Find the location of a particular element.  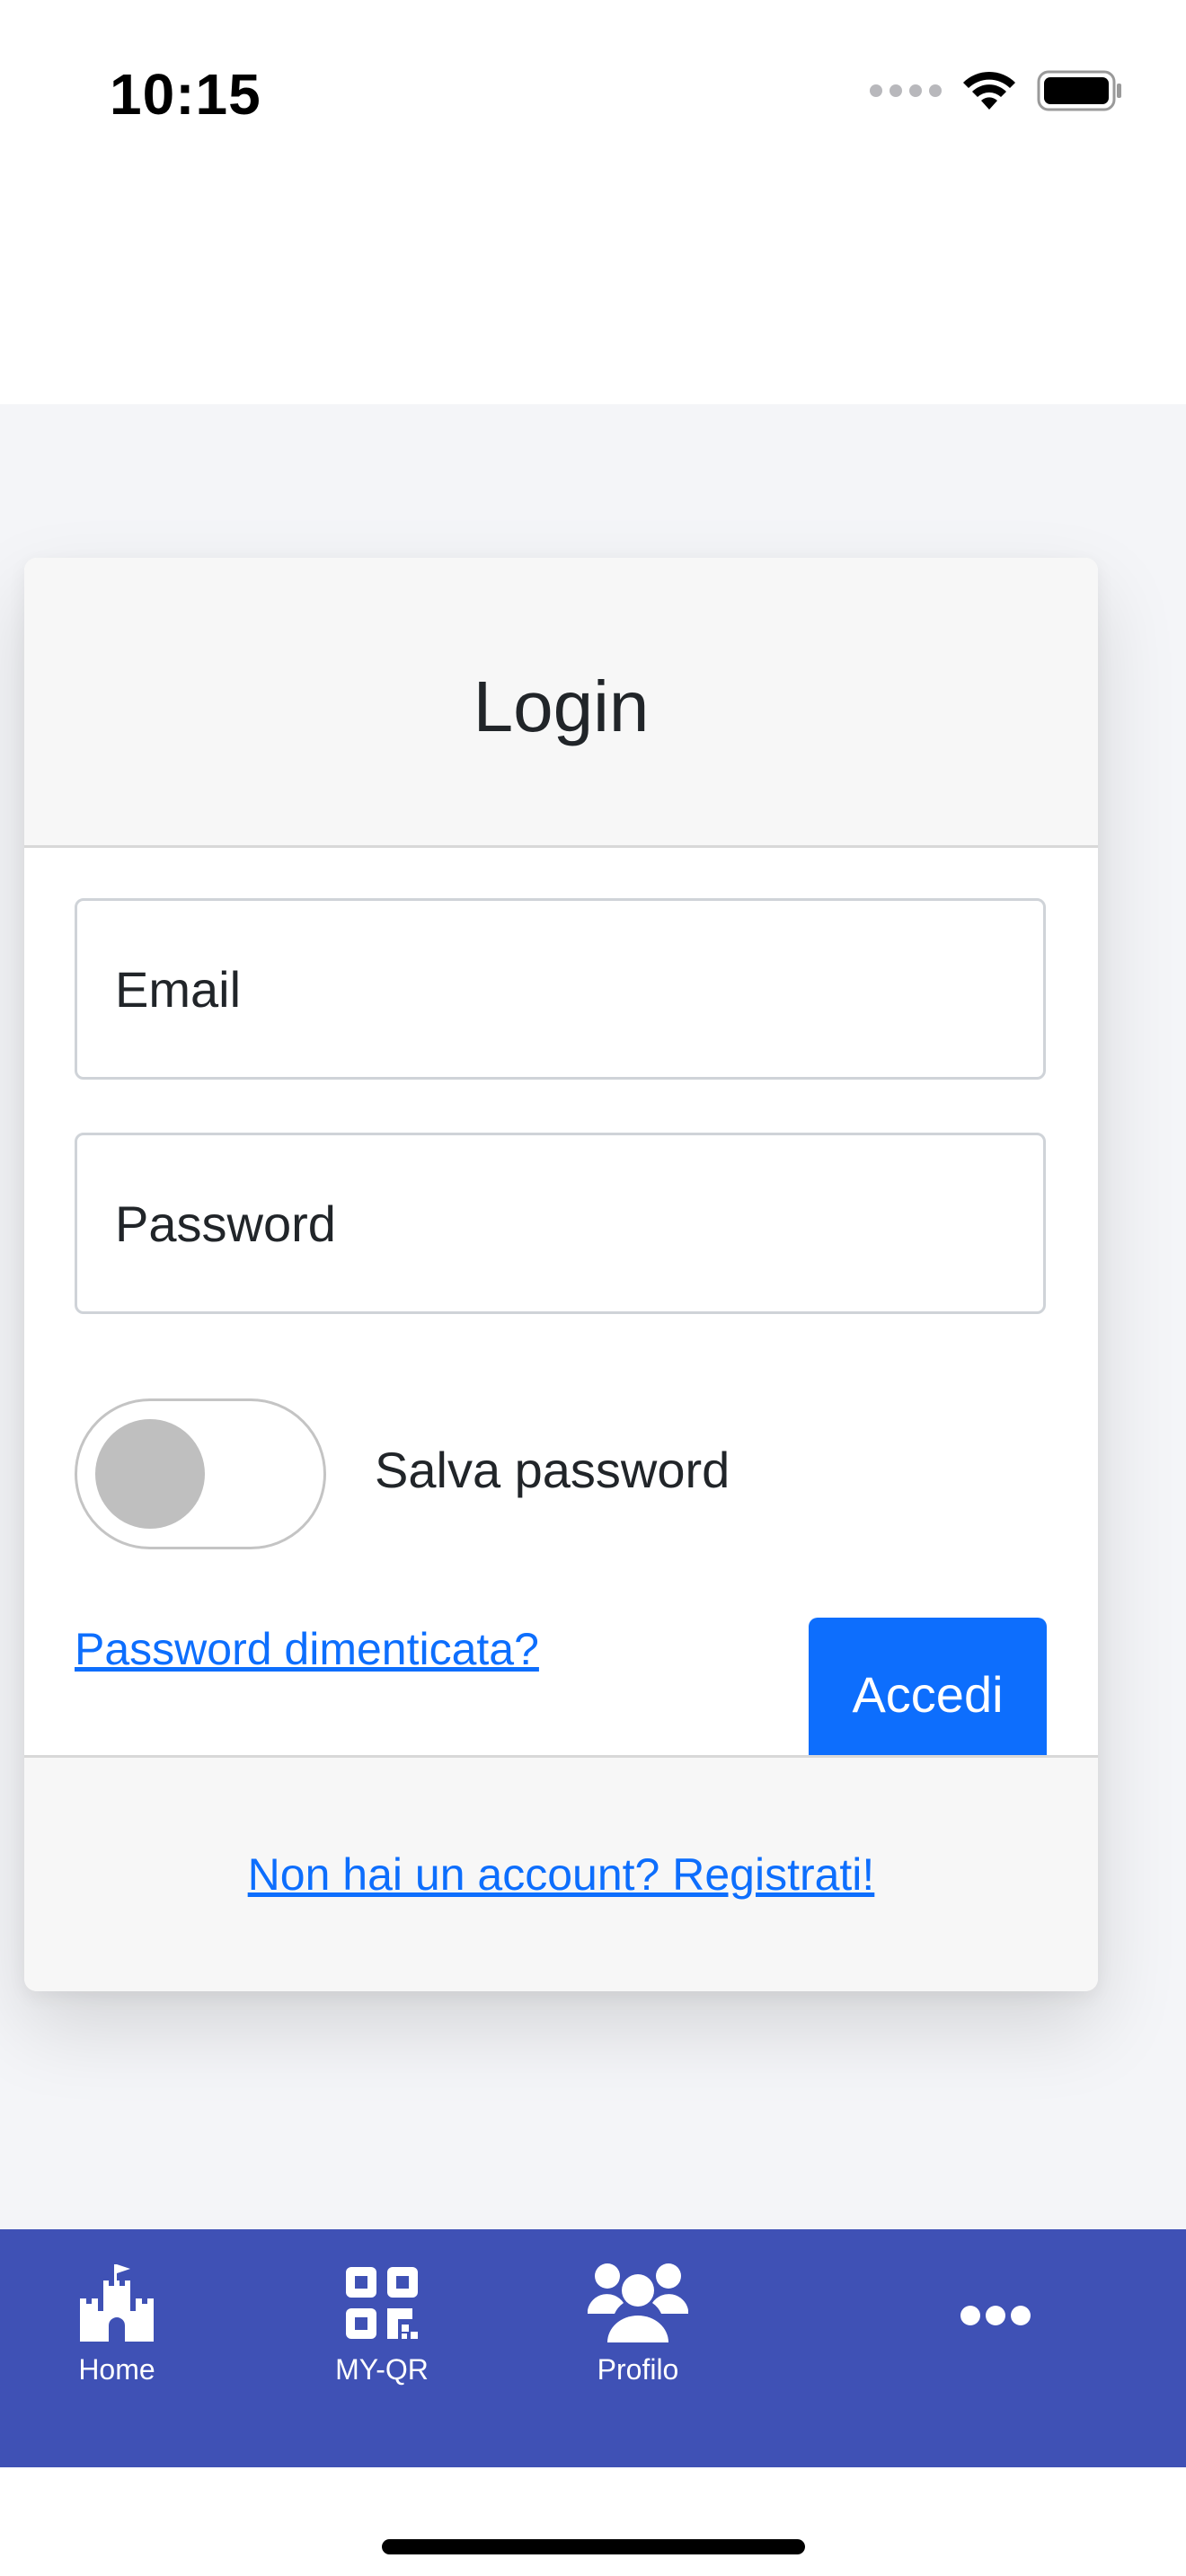

tab-home: Home is located at coordinates (117, 2348).